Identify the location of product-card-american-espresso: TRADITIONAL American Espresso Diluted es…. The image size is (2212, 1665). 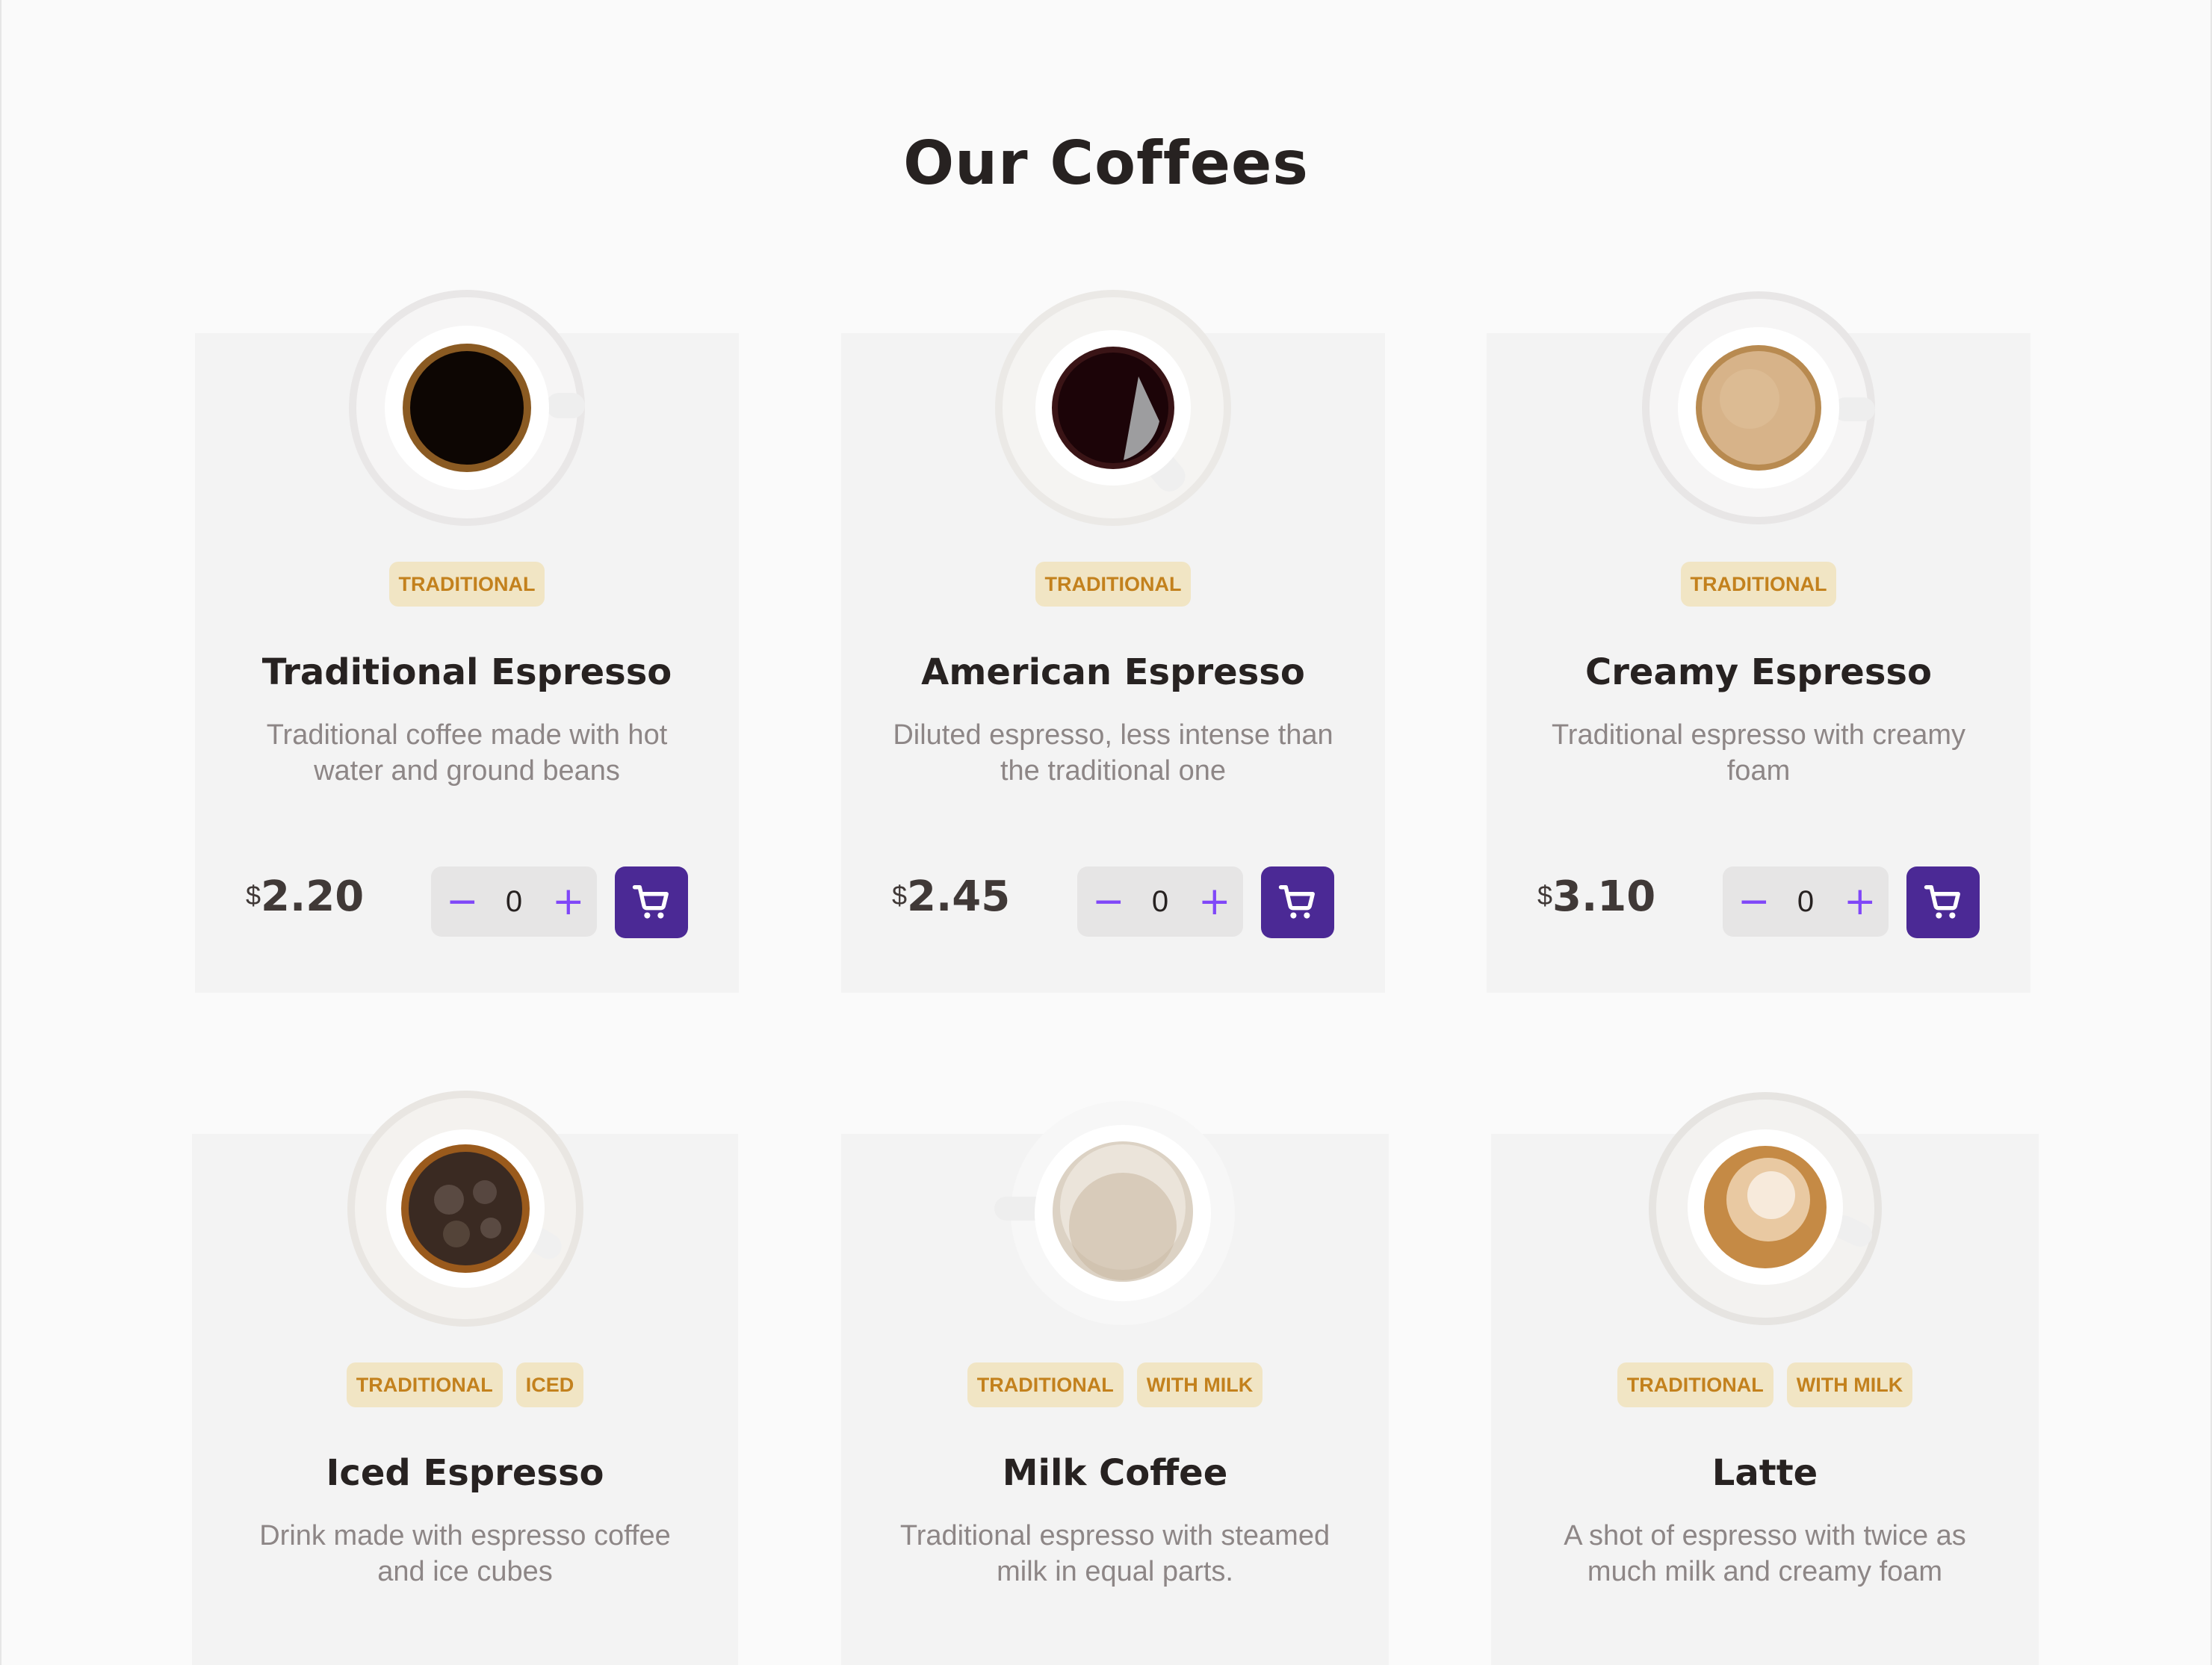
(1113, 641).